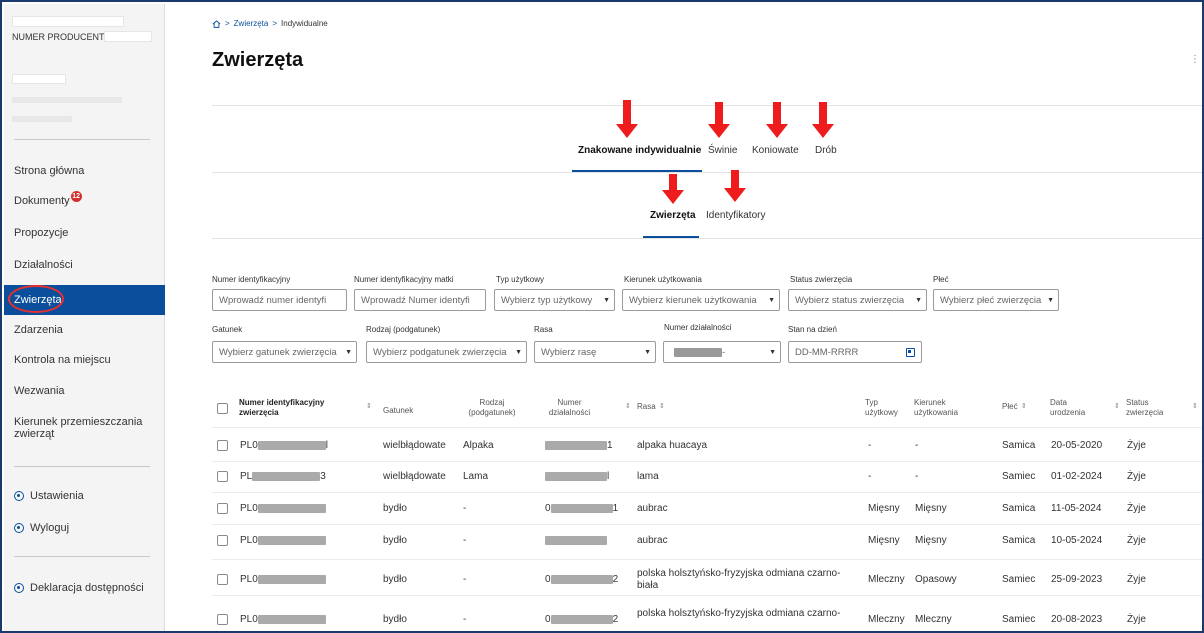 The height and width of the screenshot is (633, 1204). What do you see at coordinates (652, 540) in the screenshot?
I see `table-cell-rasa: aubrac` at bounding box center [652, 540].